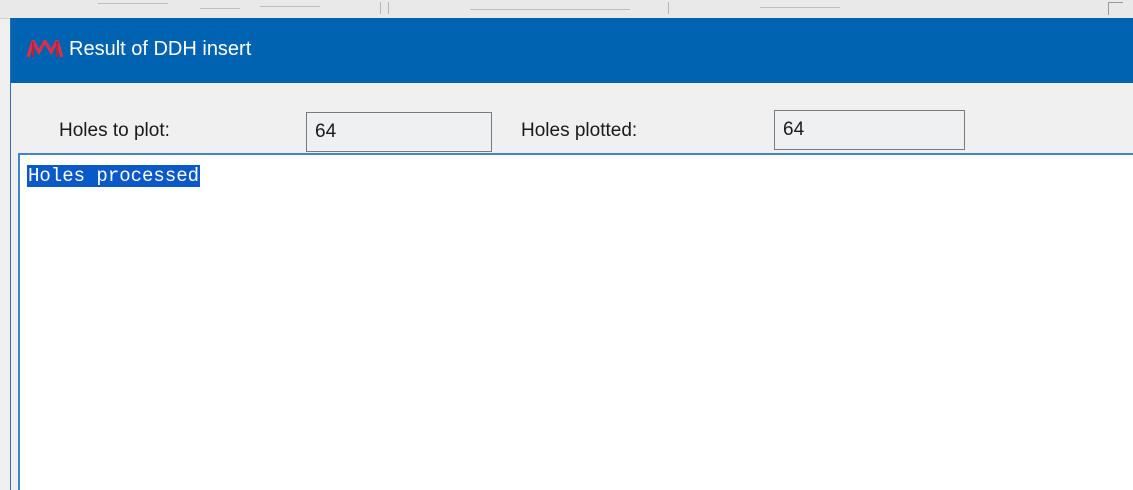 The width and height of the screenshot is (1133, 490). Describe the element at coordinates (45, 49) in the screenshot. I see `app-logo-icon` at that location.